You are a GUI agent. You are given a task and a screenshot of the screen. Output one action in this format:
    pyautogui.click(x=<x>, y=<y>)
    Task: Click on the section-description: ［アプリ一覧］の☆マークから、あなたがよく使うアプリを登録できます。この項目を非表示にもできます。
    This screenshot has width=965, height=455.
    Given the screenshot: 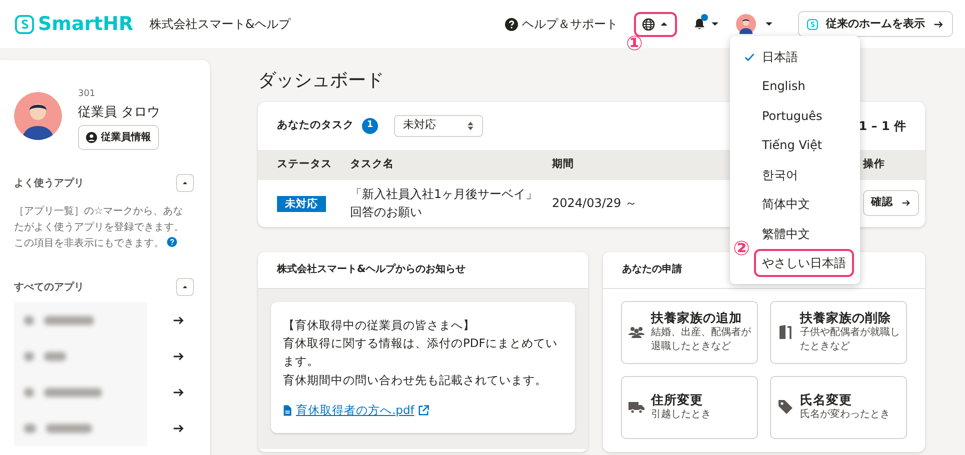 What is the action you would take?
    pyautogui.click(x=99, y=227)
    